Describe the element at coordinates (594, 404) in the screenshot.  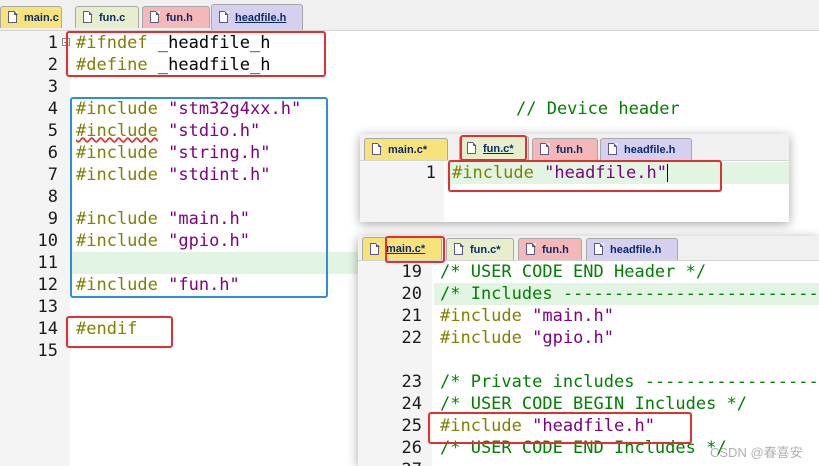
I see `comment: /* USER CODE BEGIN Includes */` at that location.